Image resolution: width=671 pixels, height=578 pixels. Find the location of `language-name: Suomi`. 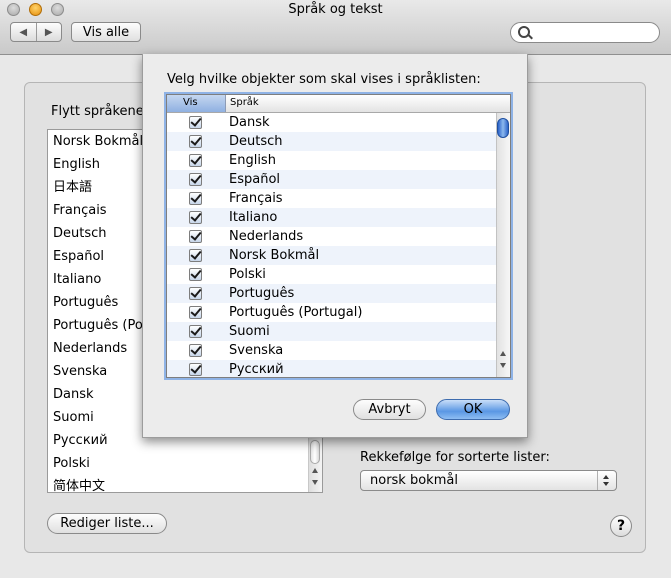

language-name: Suomi is located at coordinates (249, 331).